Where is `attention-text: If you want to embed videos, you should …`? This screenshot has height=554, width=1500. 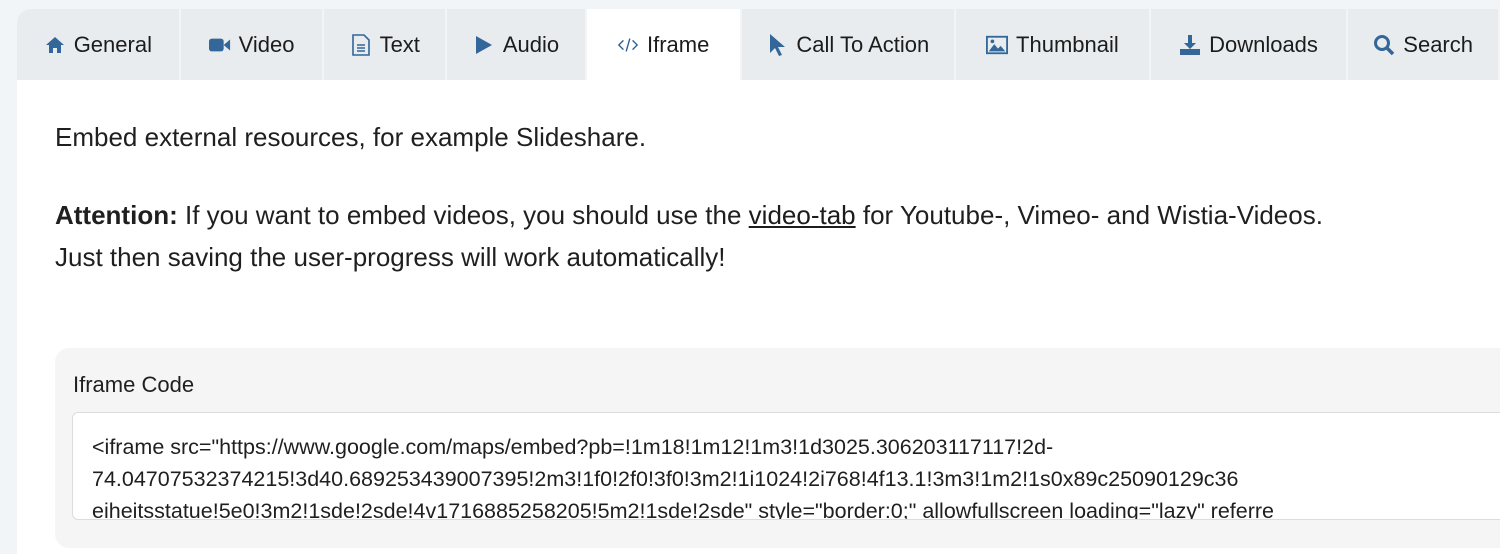
attention-text: If you want to embed videos, you should … is located at coordinates (463, 215).